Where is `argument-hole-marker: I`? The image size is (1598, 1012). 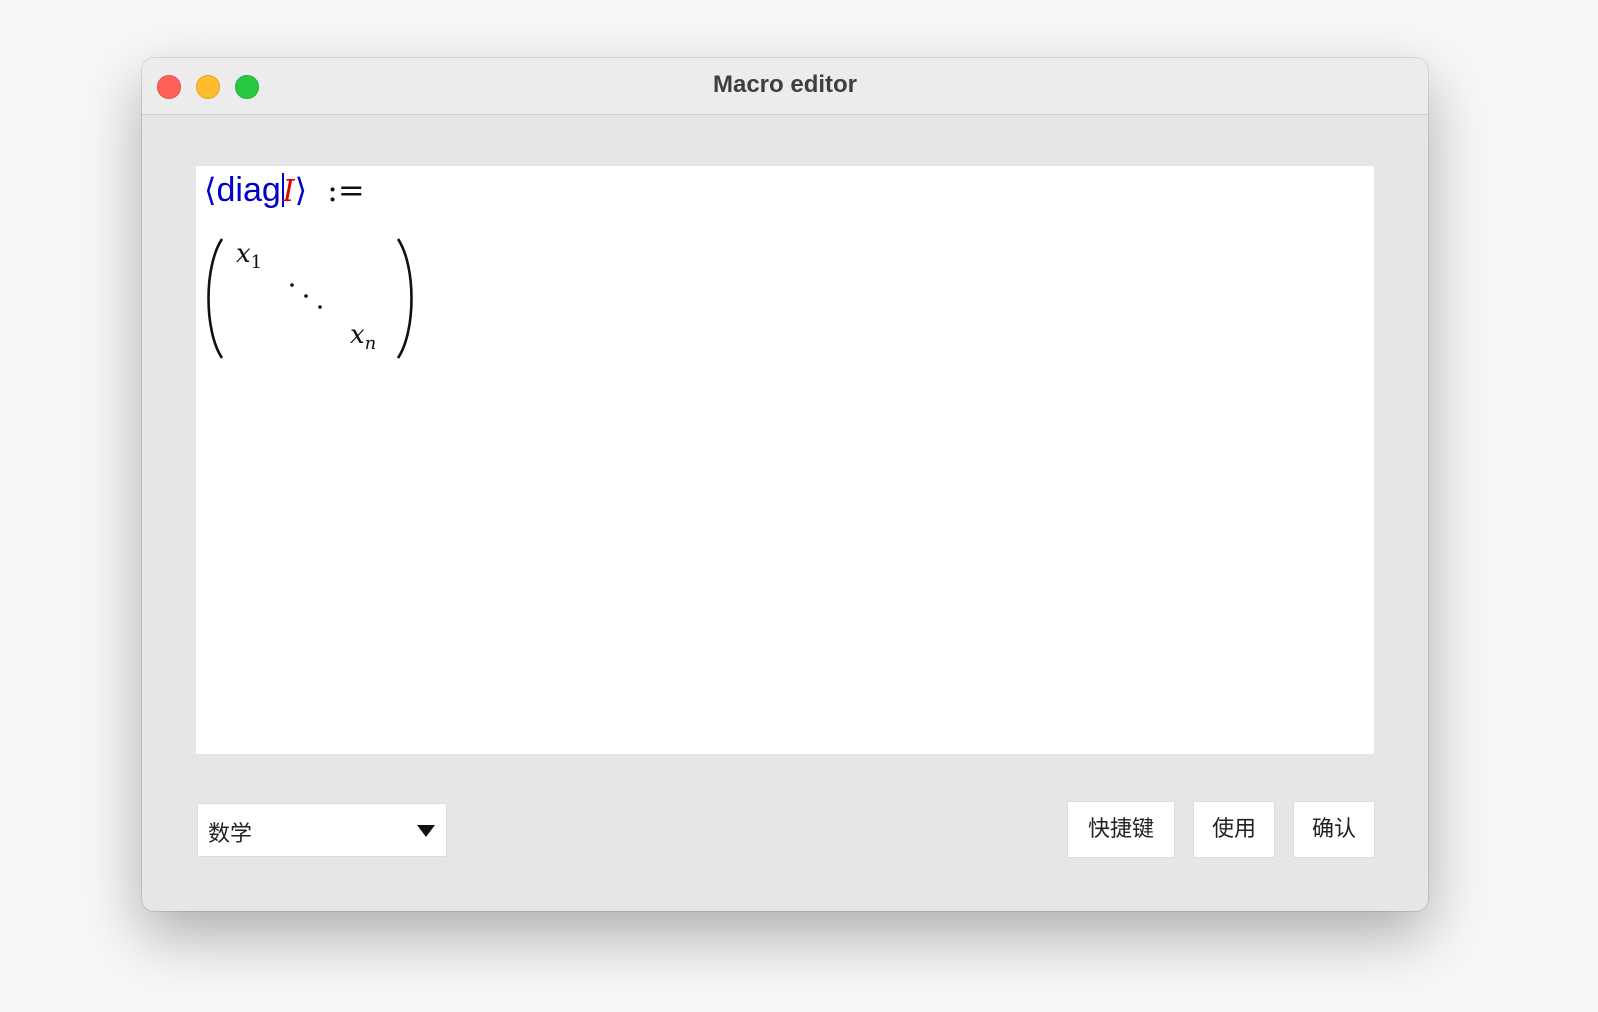
argument-hole-marker: I is located at coordinates (289, 191).